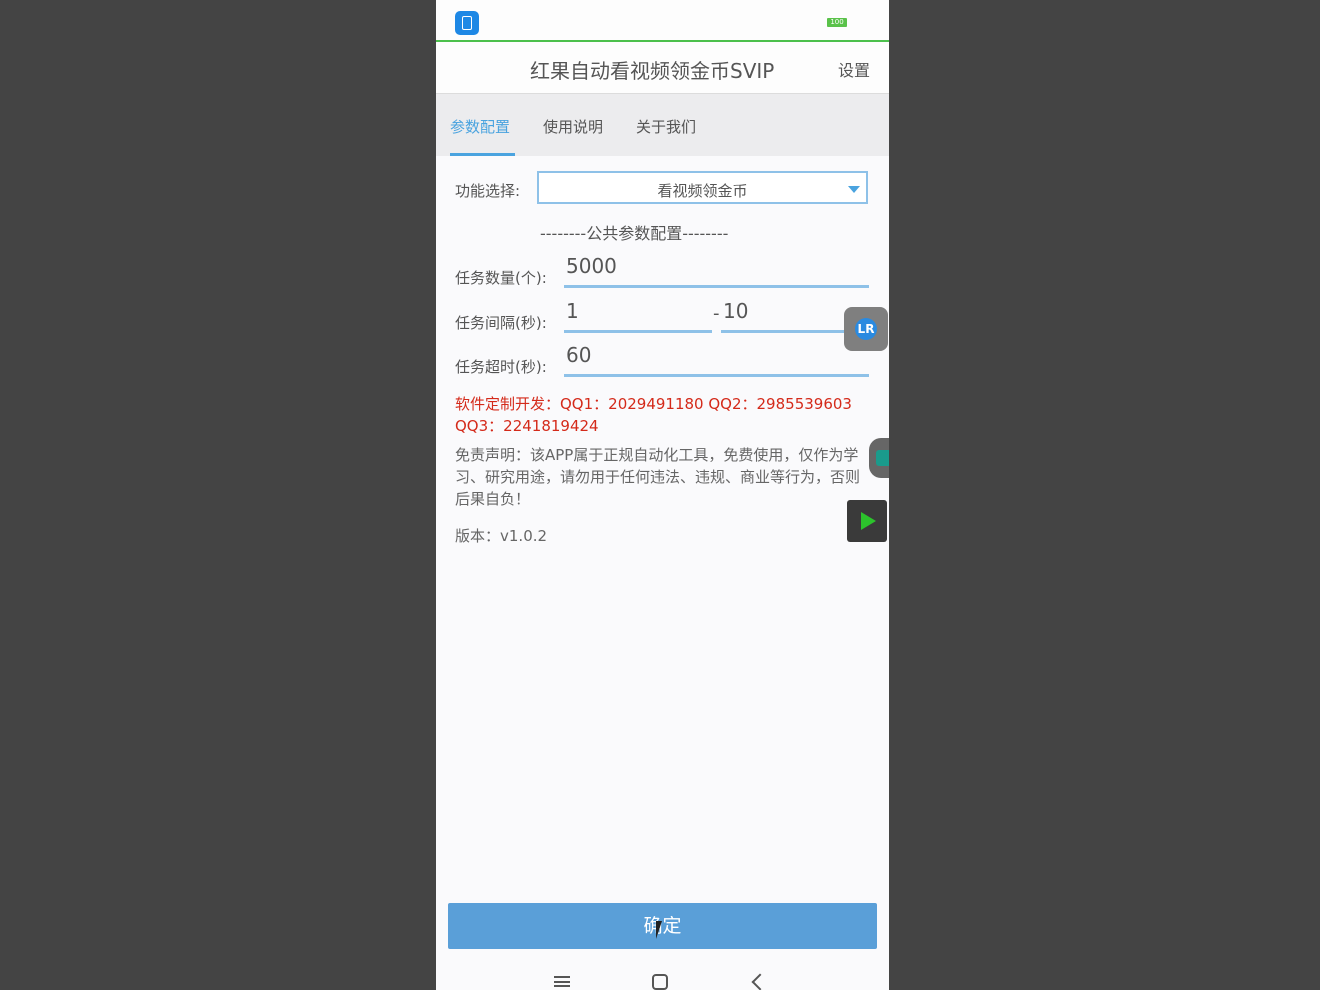 The image size is (1320, 990). Describe the element at coordinates (882, 458) in the screenshot. I see `side-tab-icon` at that location.